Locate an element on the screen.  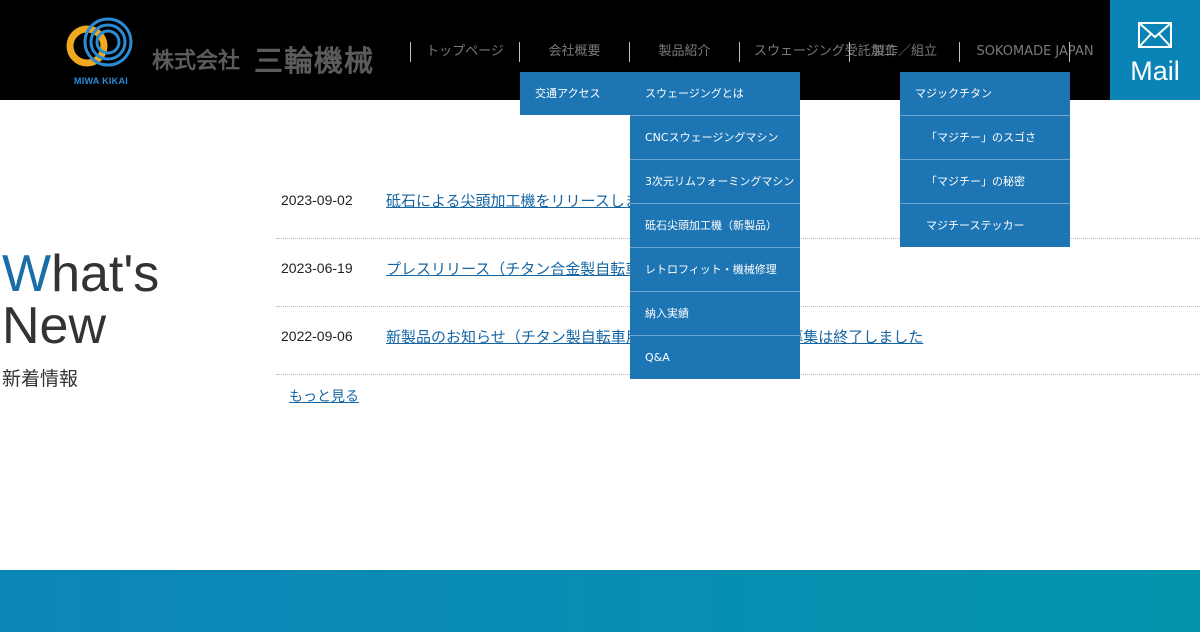
dropdown-item-magic-titan: マジックチタン is located at coordinates (985, 94).